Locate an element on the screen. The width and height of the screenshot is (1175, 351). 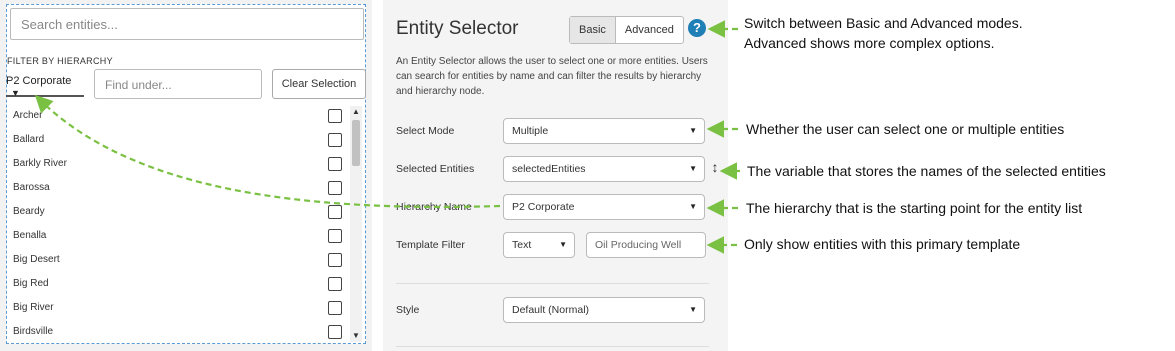
list-item: Beardy is located at coordinates (178, 212).